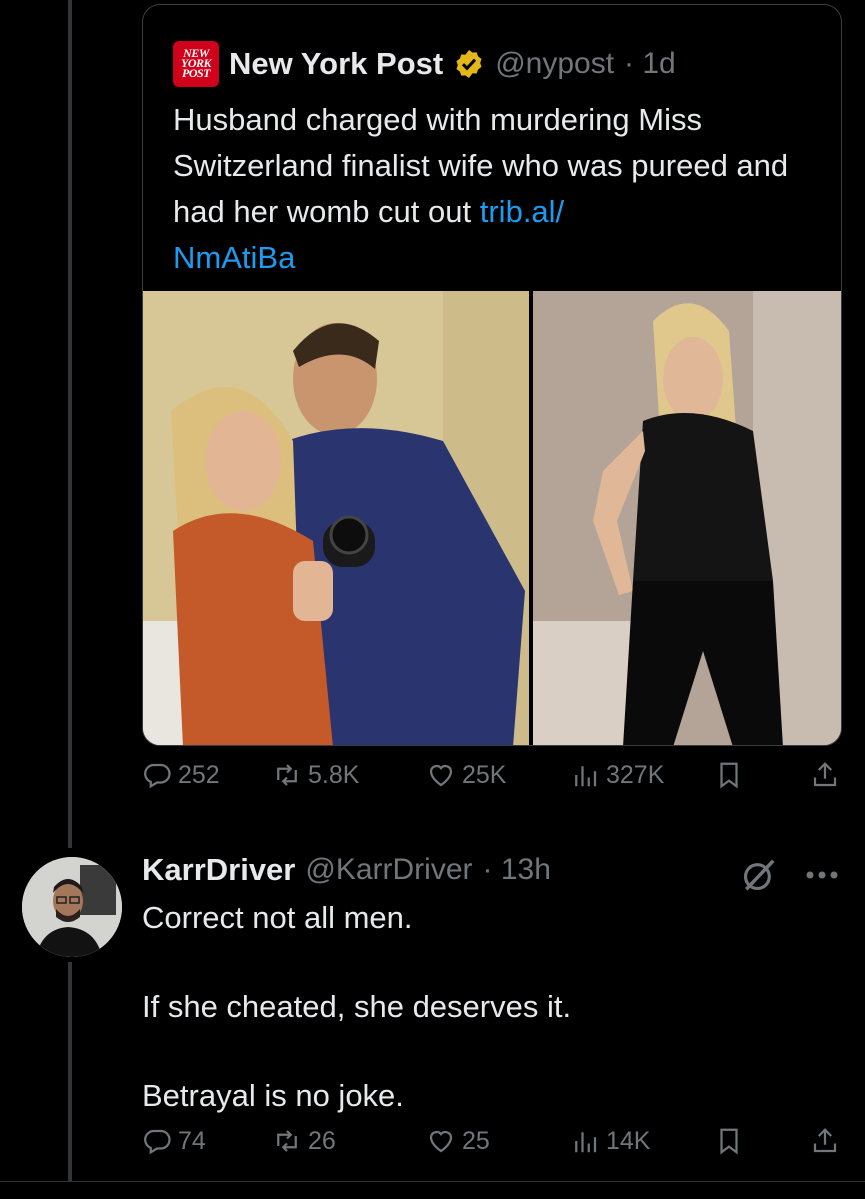 This screenshot has width=865, height=1199. I want to click on thread-connector, so click(70, 424).